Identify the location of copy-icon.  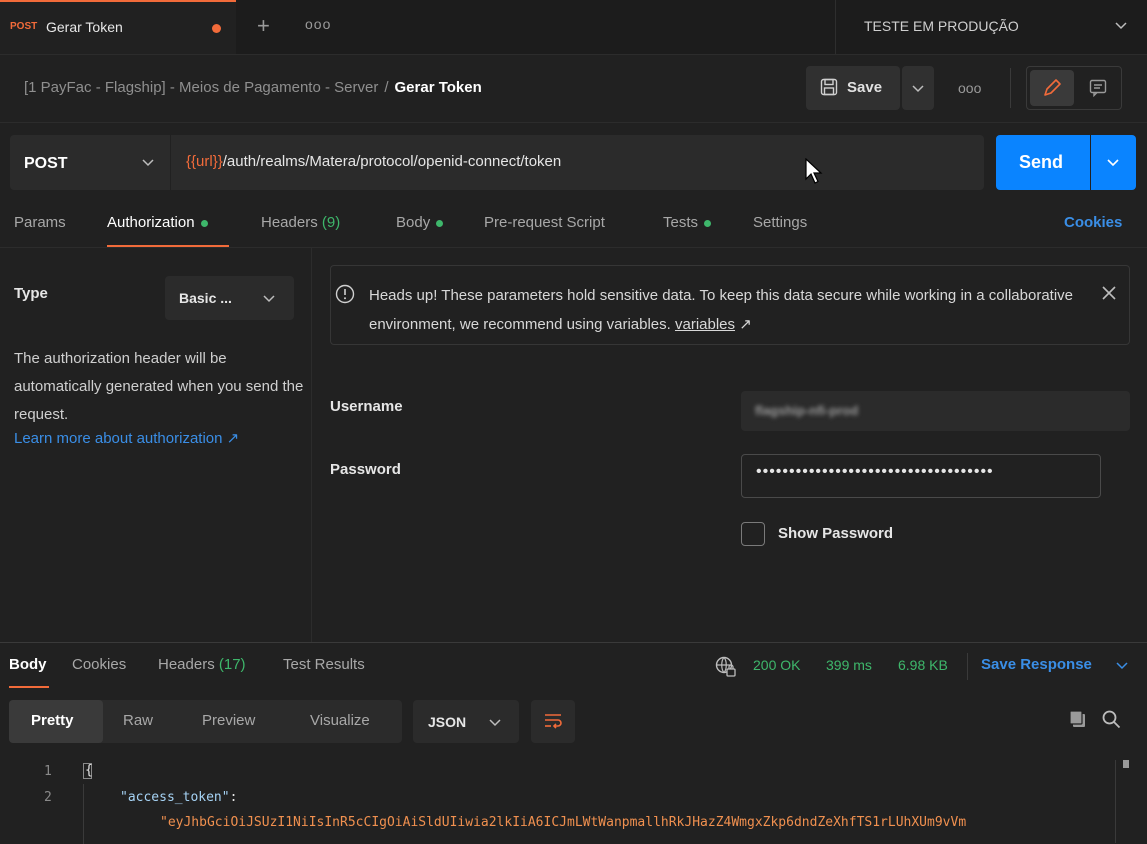
(1078, 719).